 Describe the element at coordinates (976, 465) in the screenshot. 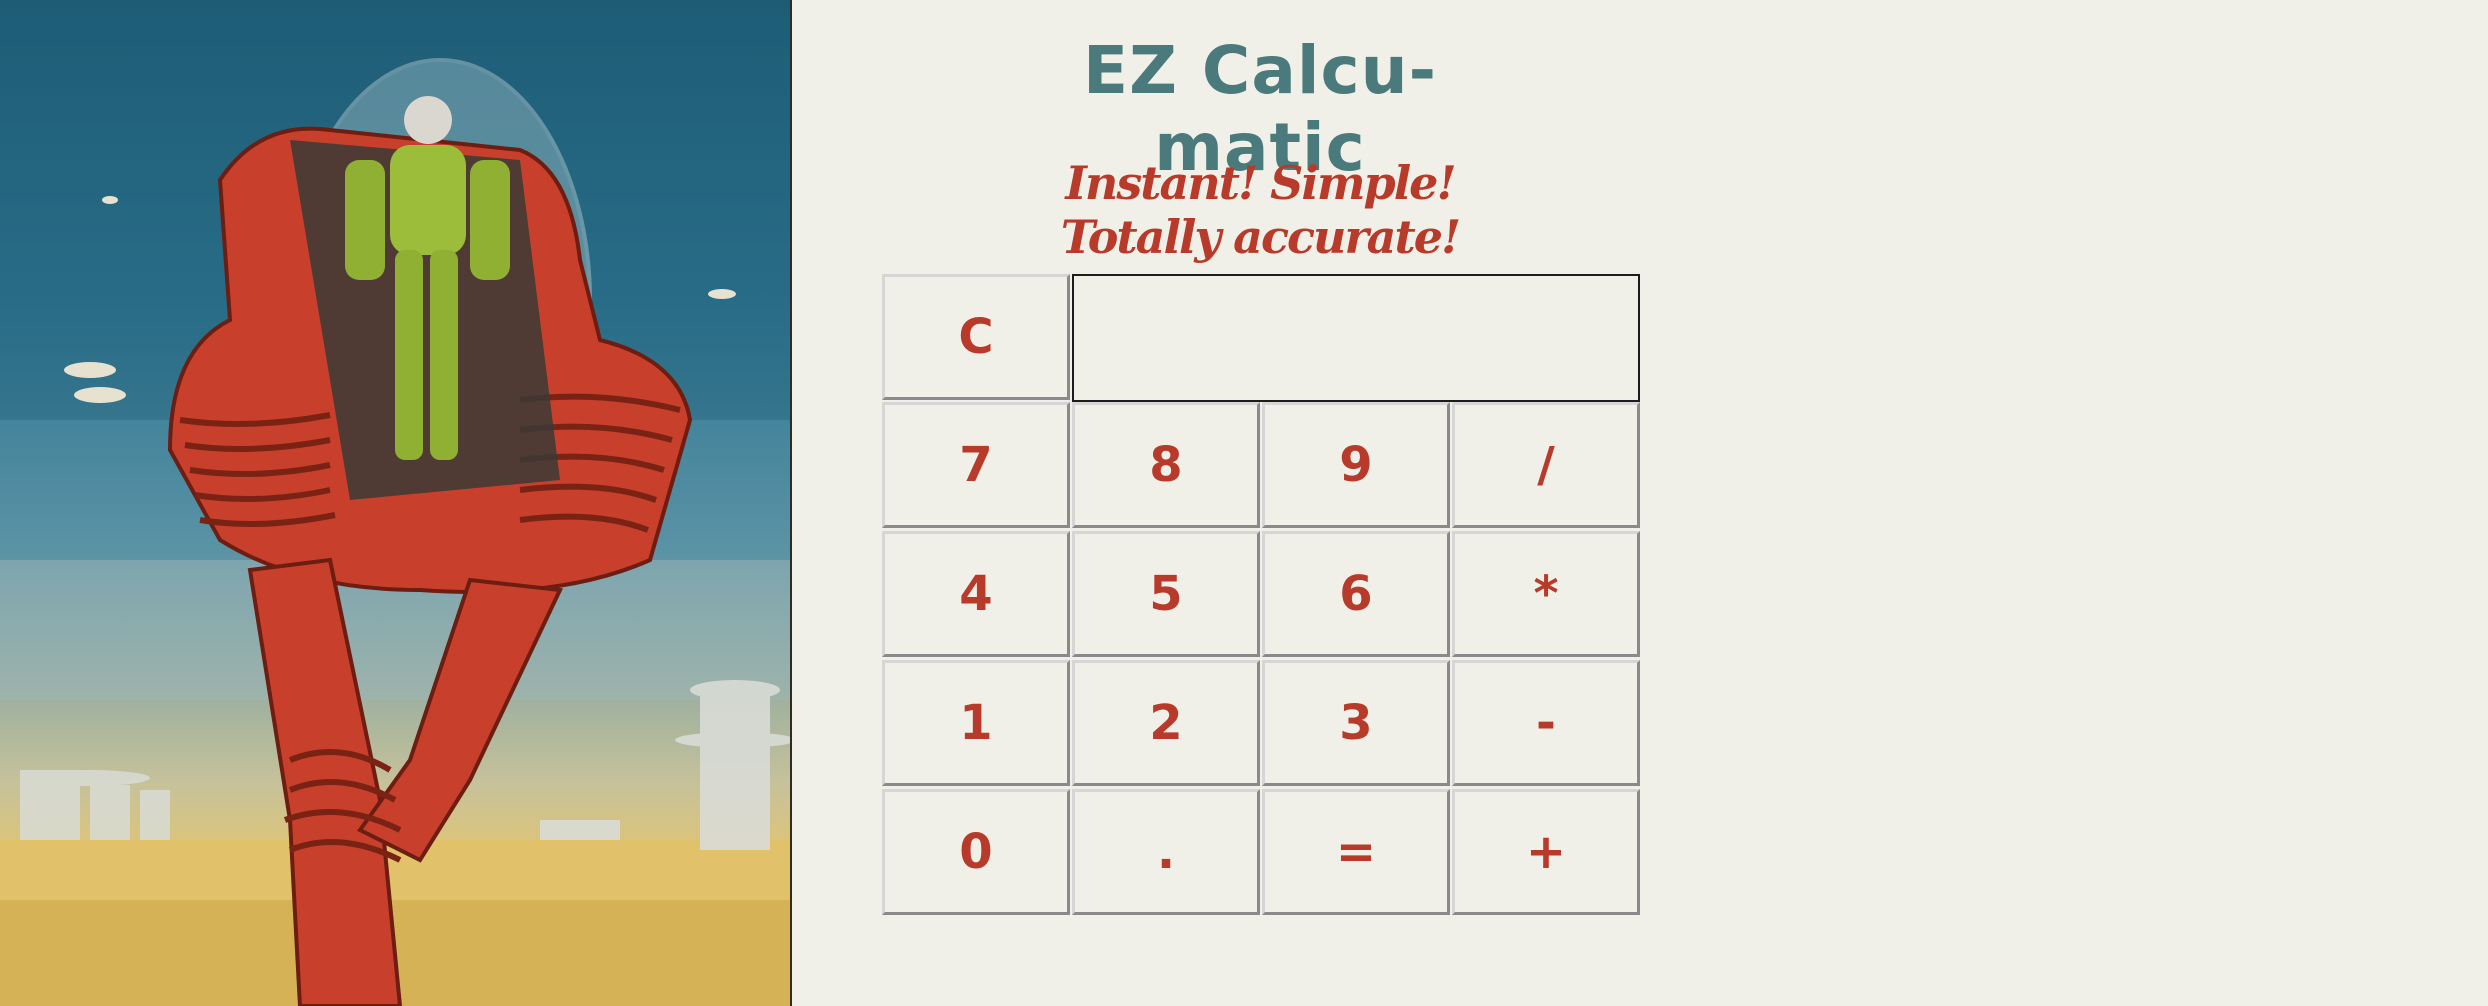

I see `key-7: 7` at that location.